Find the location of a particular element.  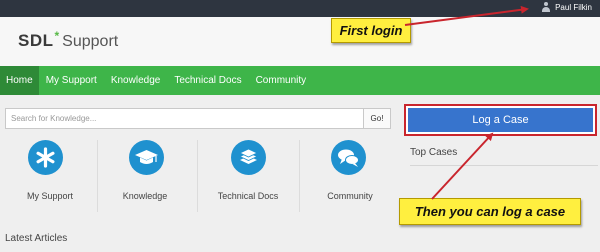

tile-technical-docs: Technical Docs is located at coordinates (248, 177).